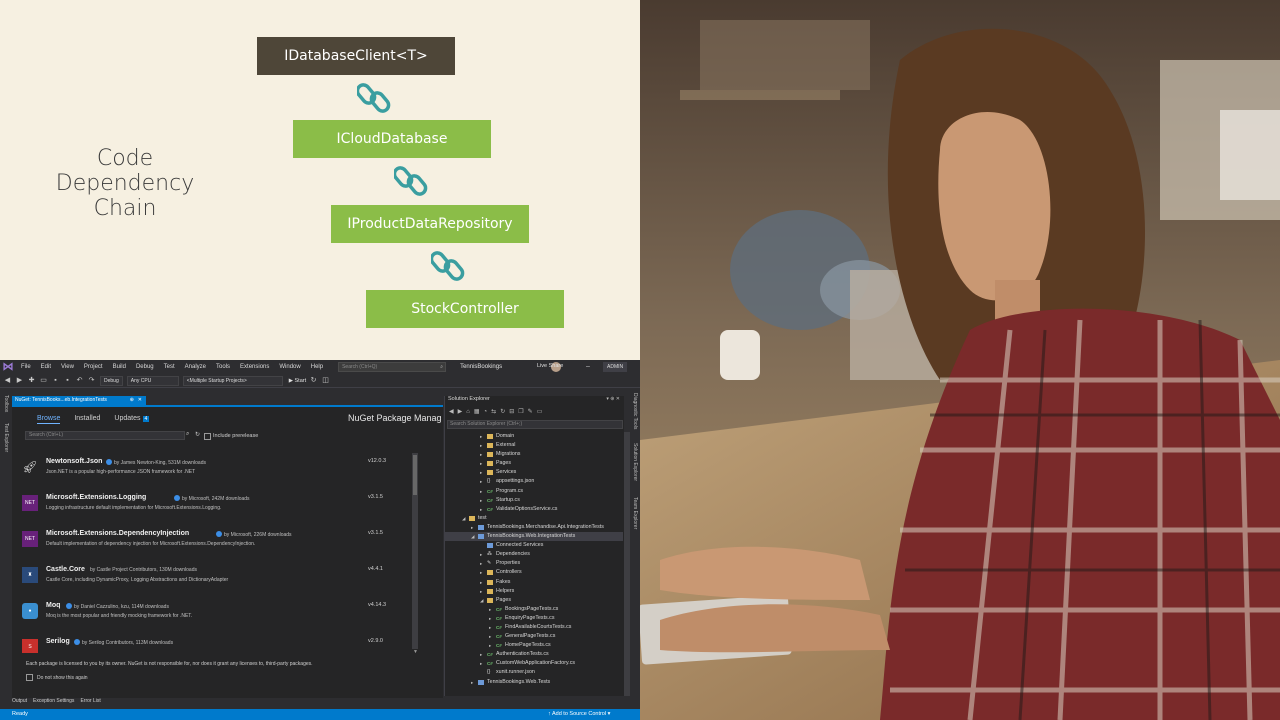 The height and width of the screenshot is (720, 1280). I want to click on tree-item: ▸ C# BookingsPageTests.cs, so click(534, 609).